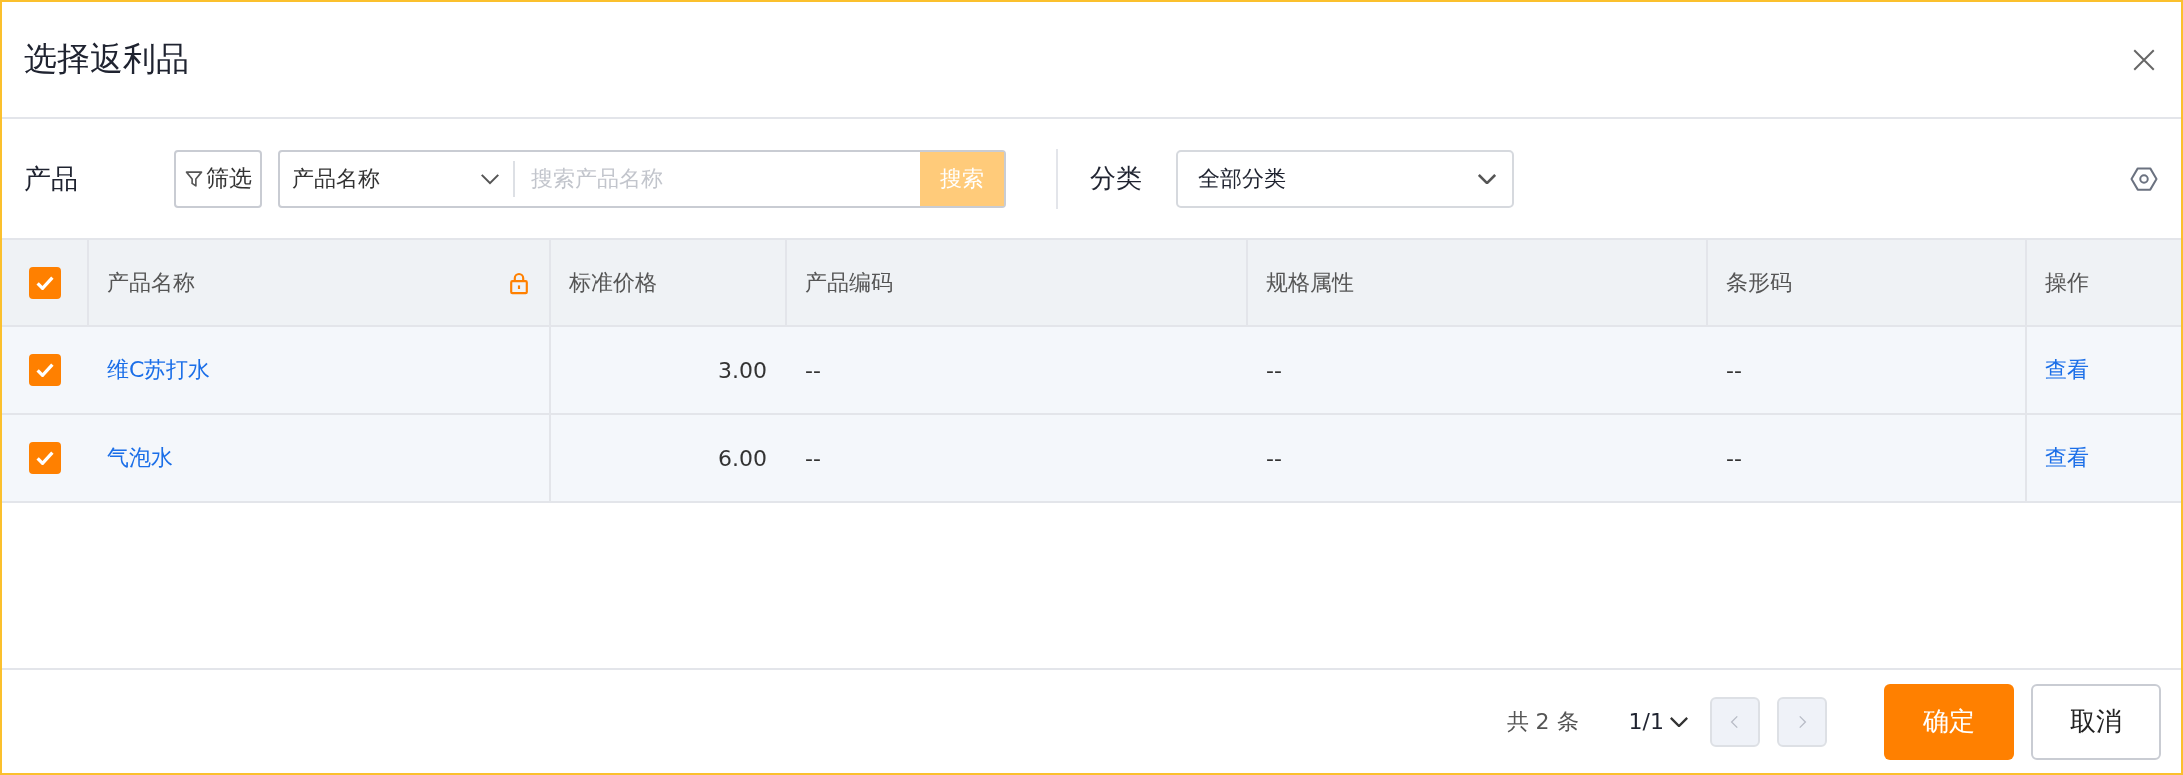 The image size is (2183, 775). I want to click on product-label: 产品, so click(51, 178).